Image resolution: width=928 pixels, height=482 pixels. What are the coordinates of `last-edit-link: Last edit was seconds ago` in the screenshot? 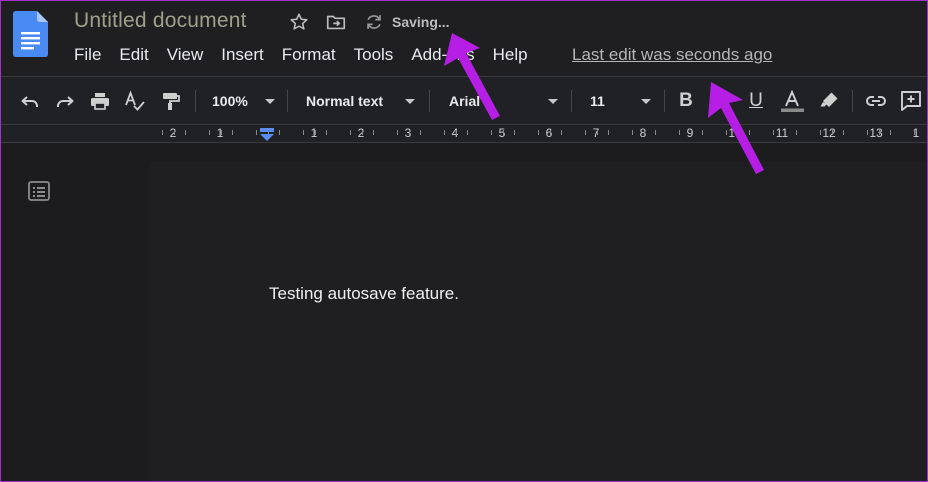 It's located at (672, 55).